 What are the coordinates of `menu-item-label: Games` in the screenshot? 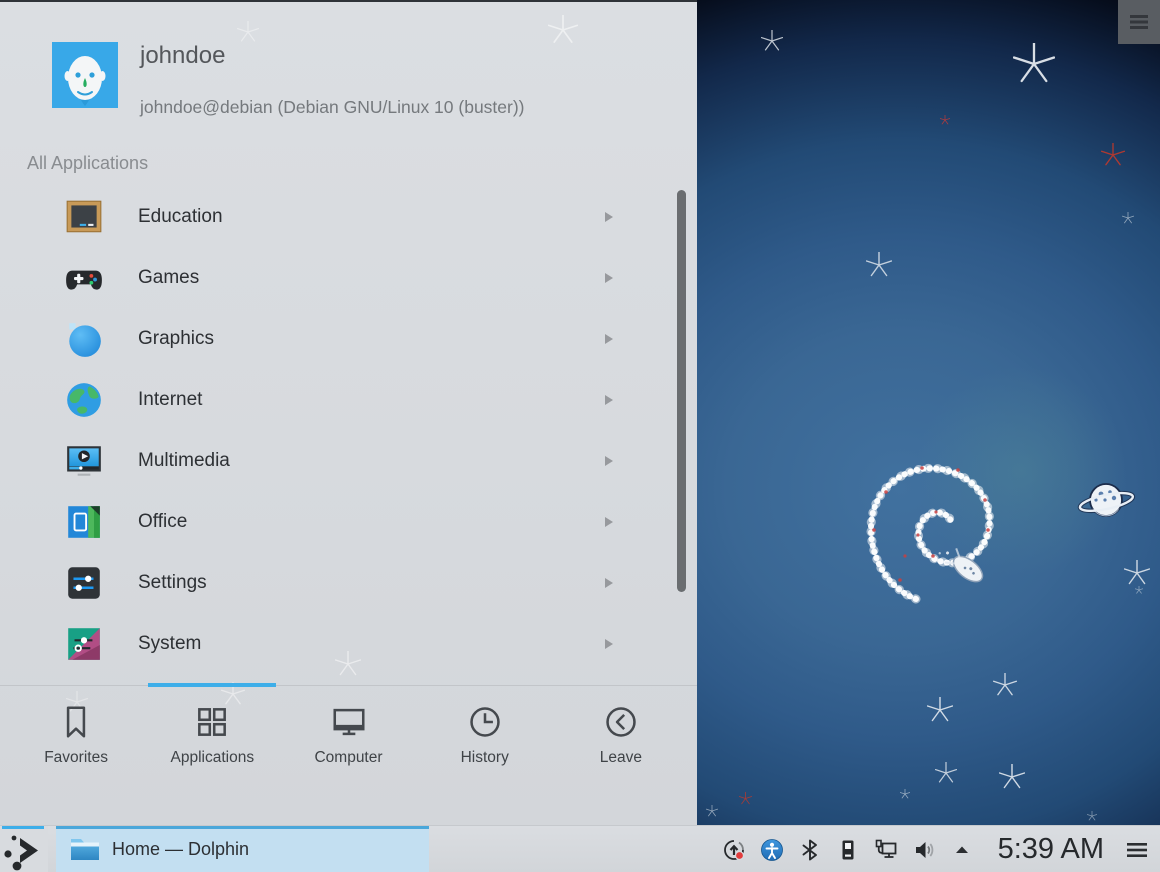 It's located at (169, 277).